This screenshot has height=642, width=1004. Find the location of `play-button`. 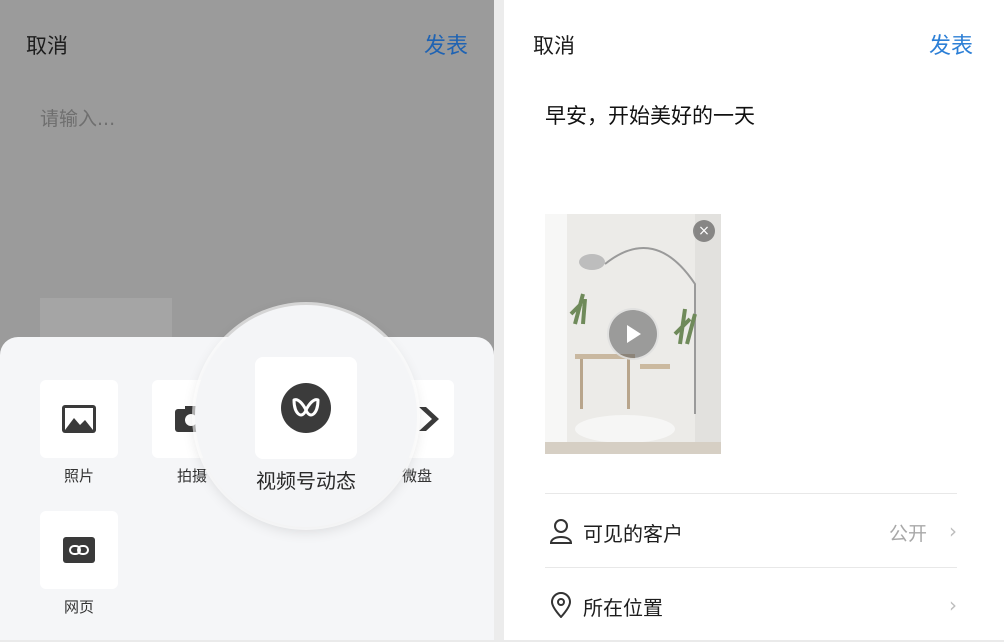

play-button is located at coordinates (633, 334).